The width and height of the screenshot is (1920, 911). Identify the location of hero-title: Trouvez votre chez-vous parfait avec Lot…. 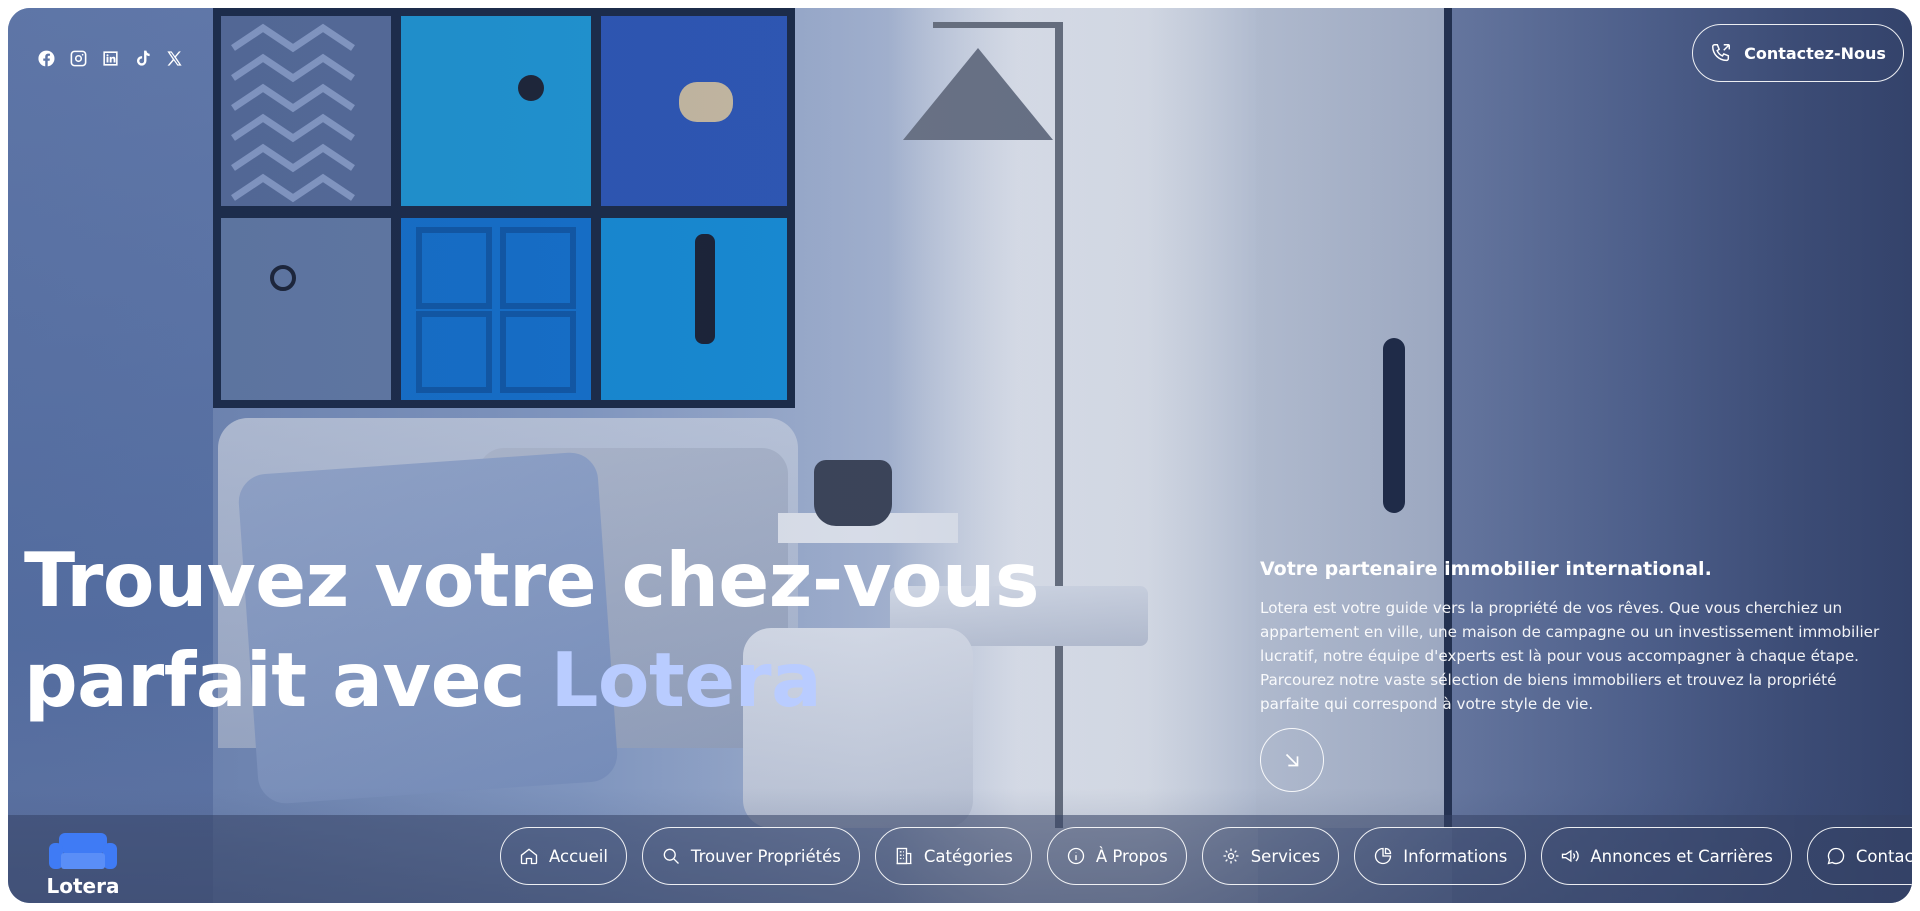
(532, 630).